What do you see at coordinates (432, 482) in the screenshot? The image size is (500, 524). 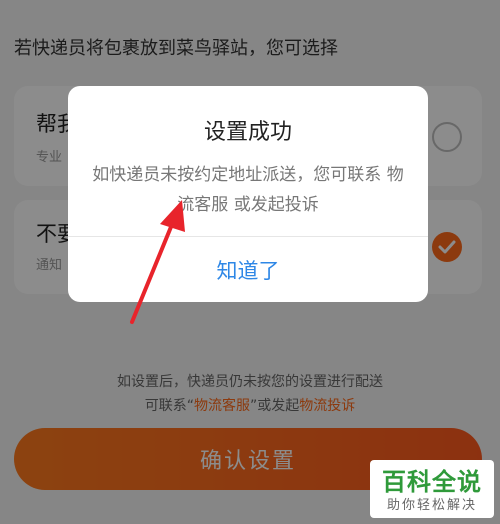 I see `watermark-title: 百科全说` at bounding box center [432, 482].